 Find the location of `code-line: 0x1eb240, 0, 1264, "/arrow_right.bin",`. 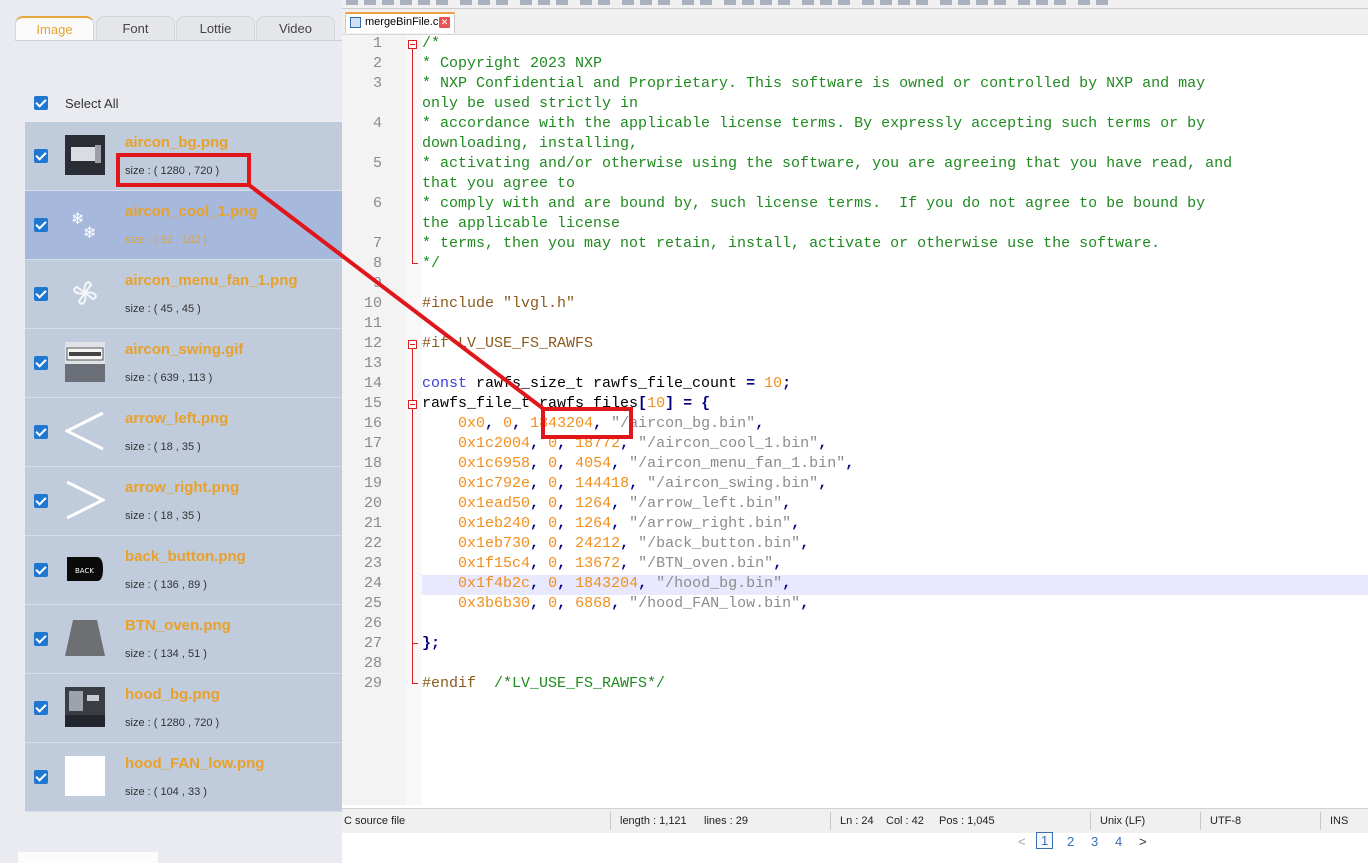

code-line: 0x1eb240, 0, 1264, "/arrow_right.bin", is located at coordinates (611, 523).